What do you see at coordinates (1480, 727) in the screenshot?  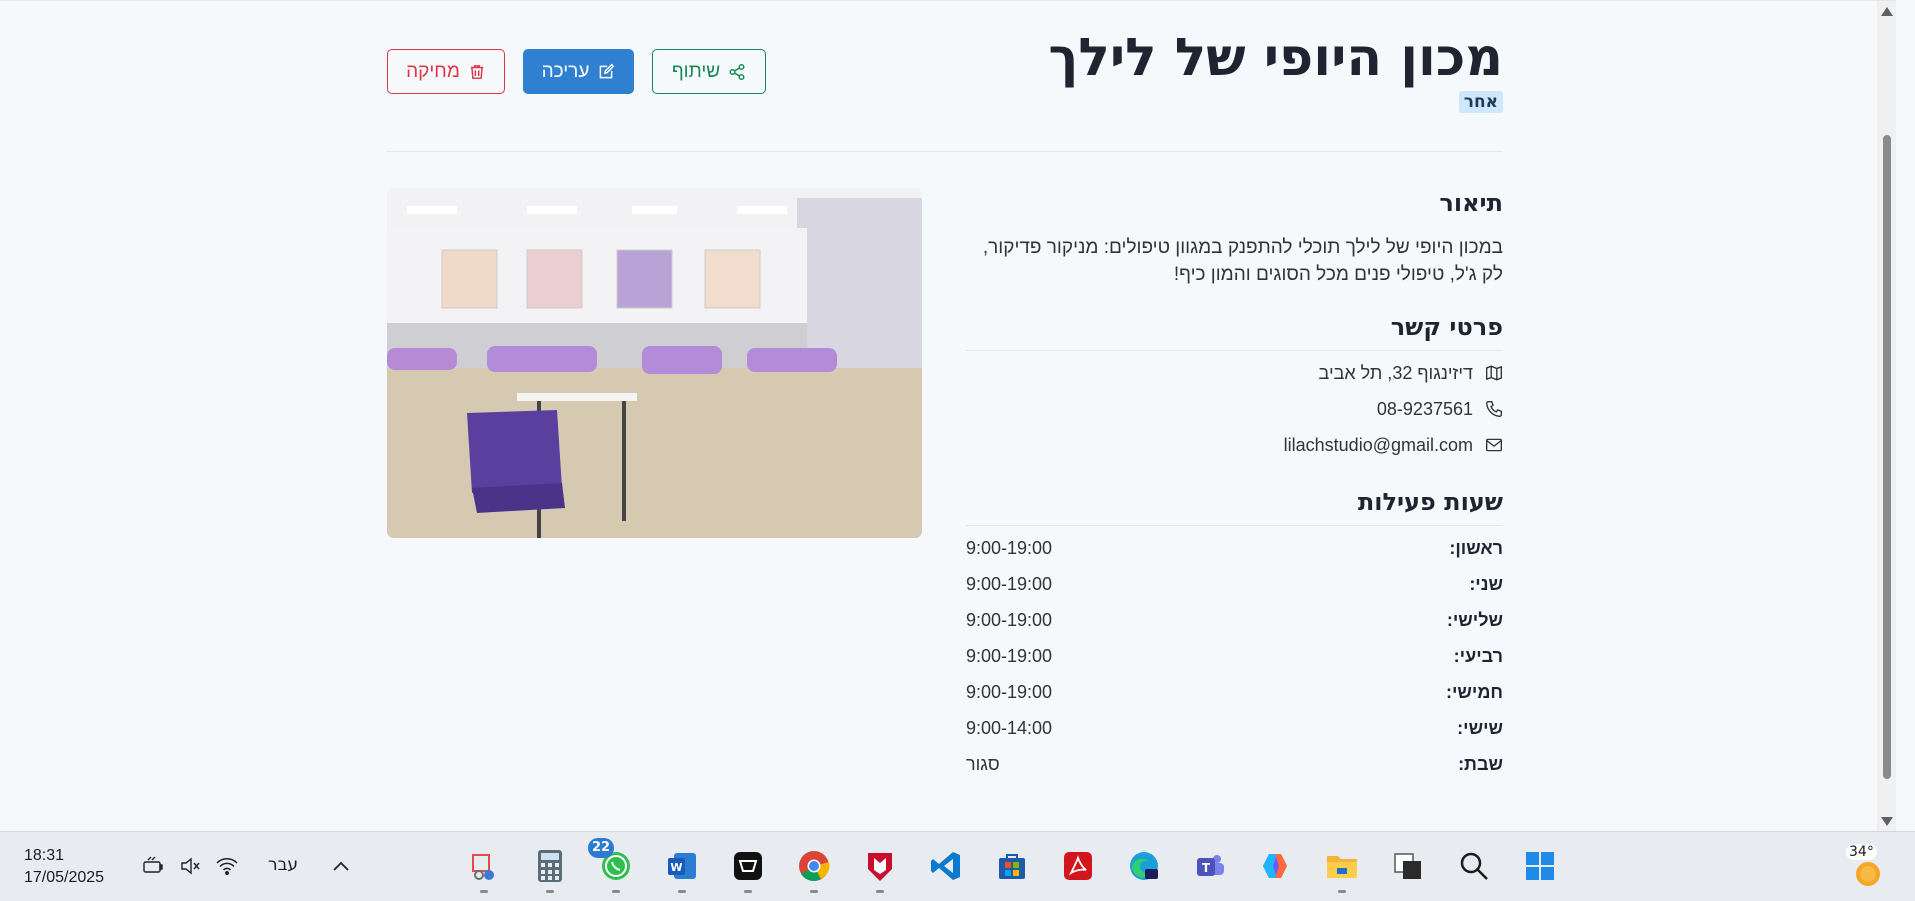 I see `hours-day: שישי:` at bounding box center [1480, 727].